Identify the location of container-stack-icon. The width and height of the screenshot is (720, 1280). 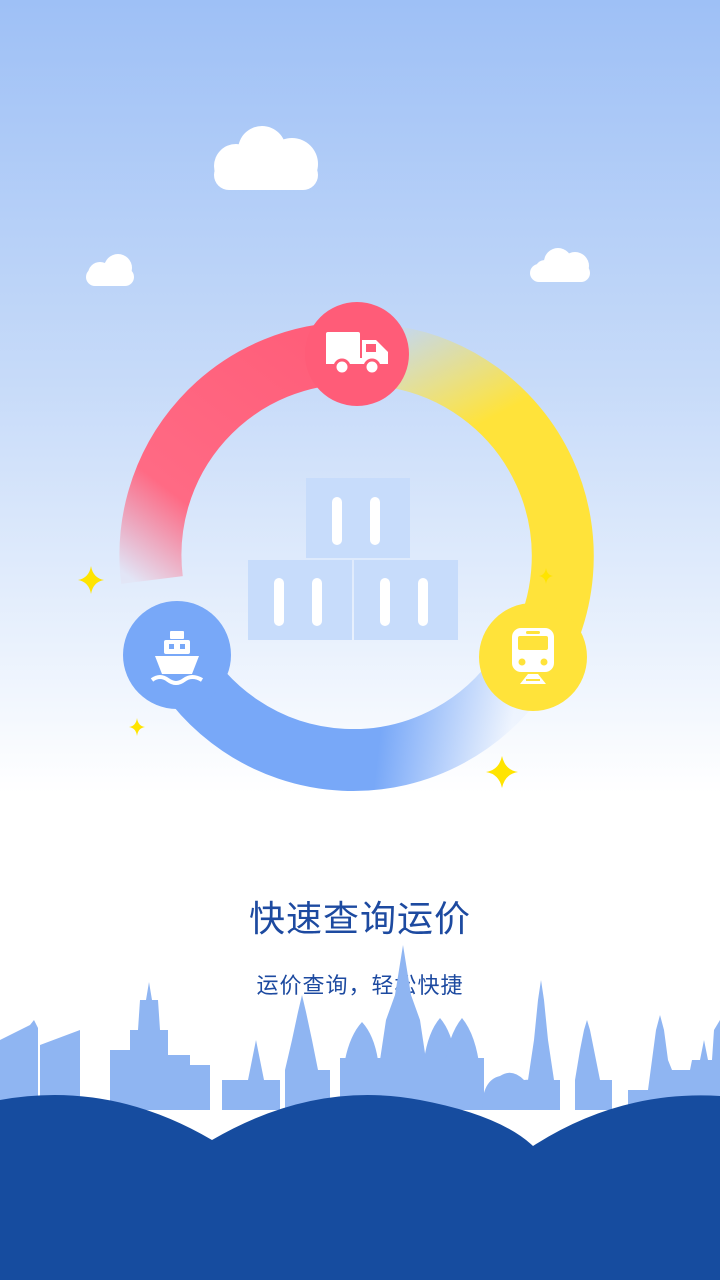
(353, 559).